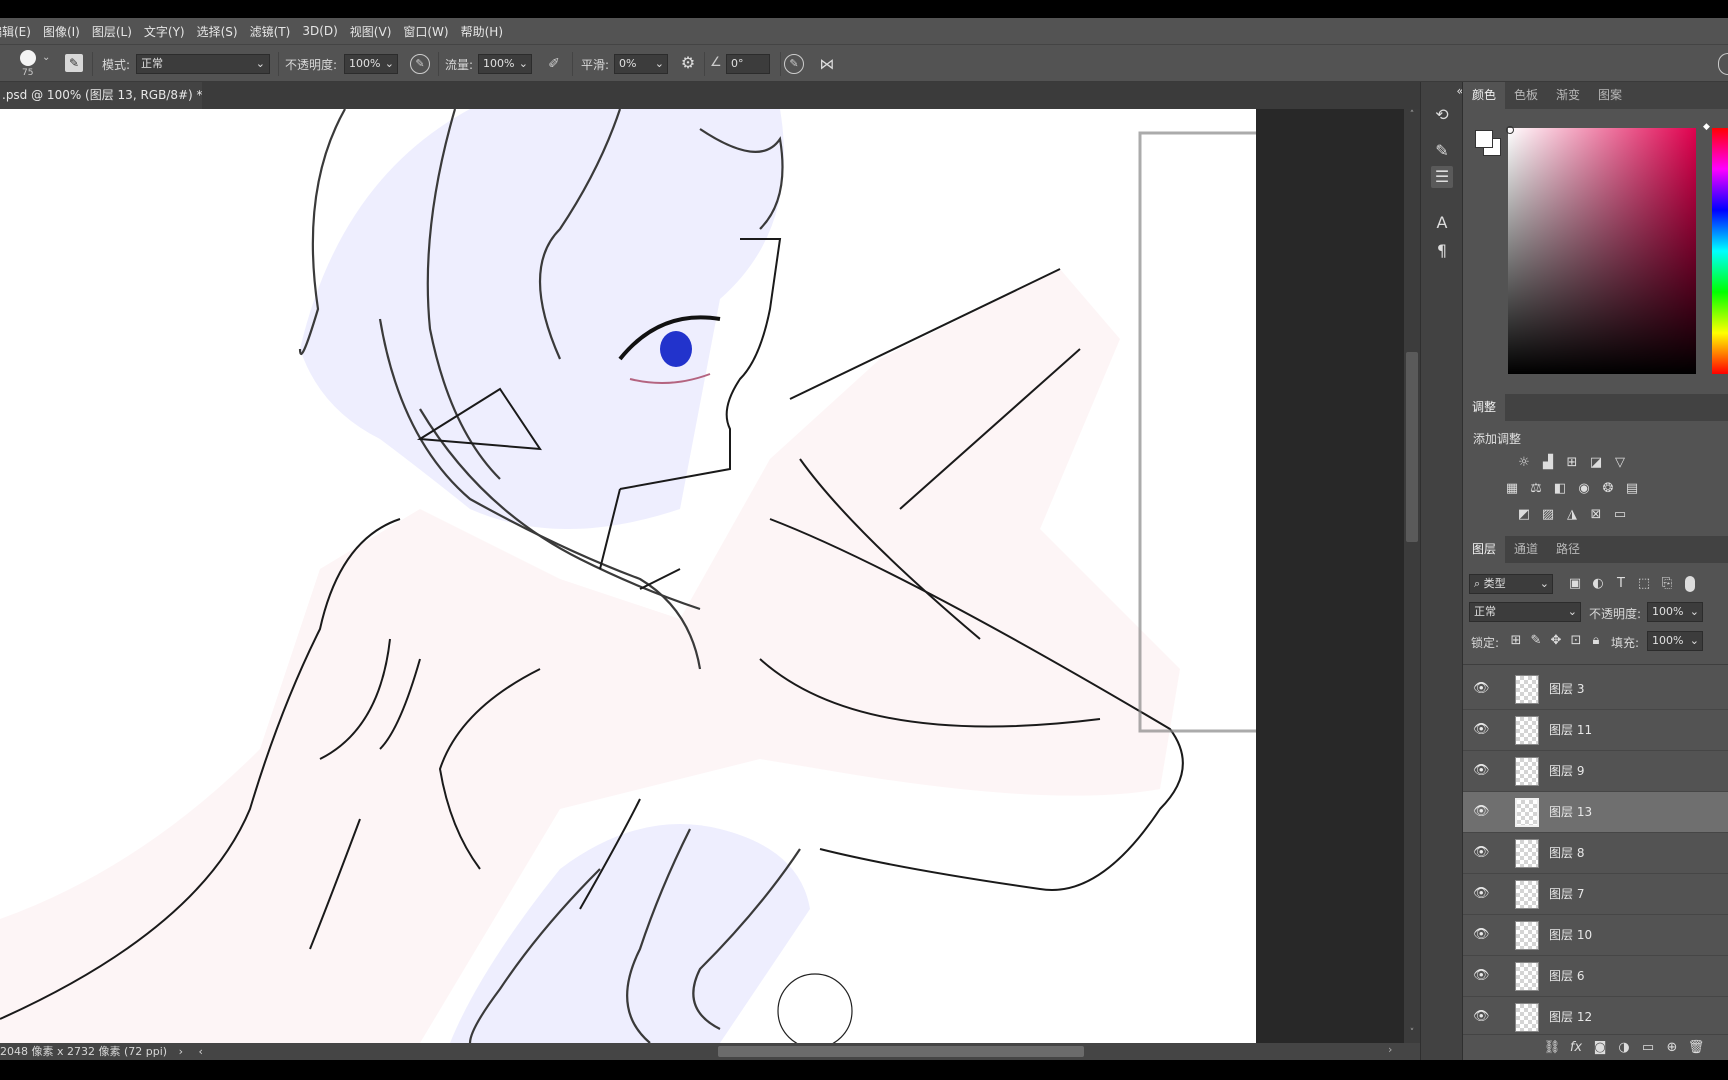 This screenshot has height=1080, width=1728. I want to click on gradient-map-icon: ▭, so click(1620, 515).